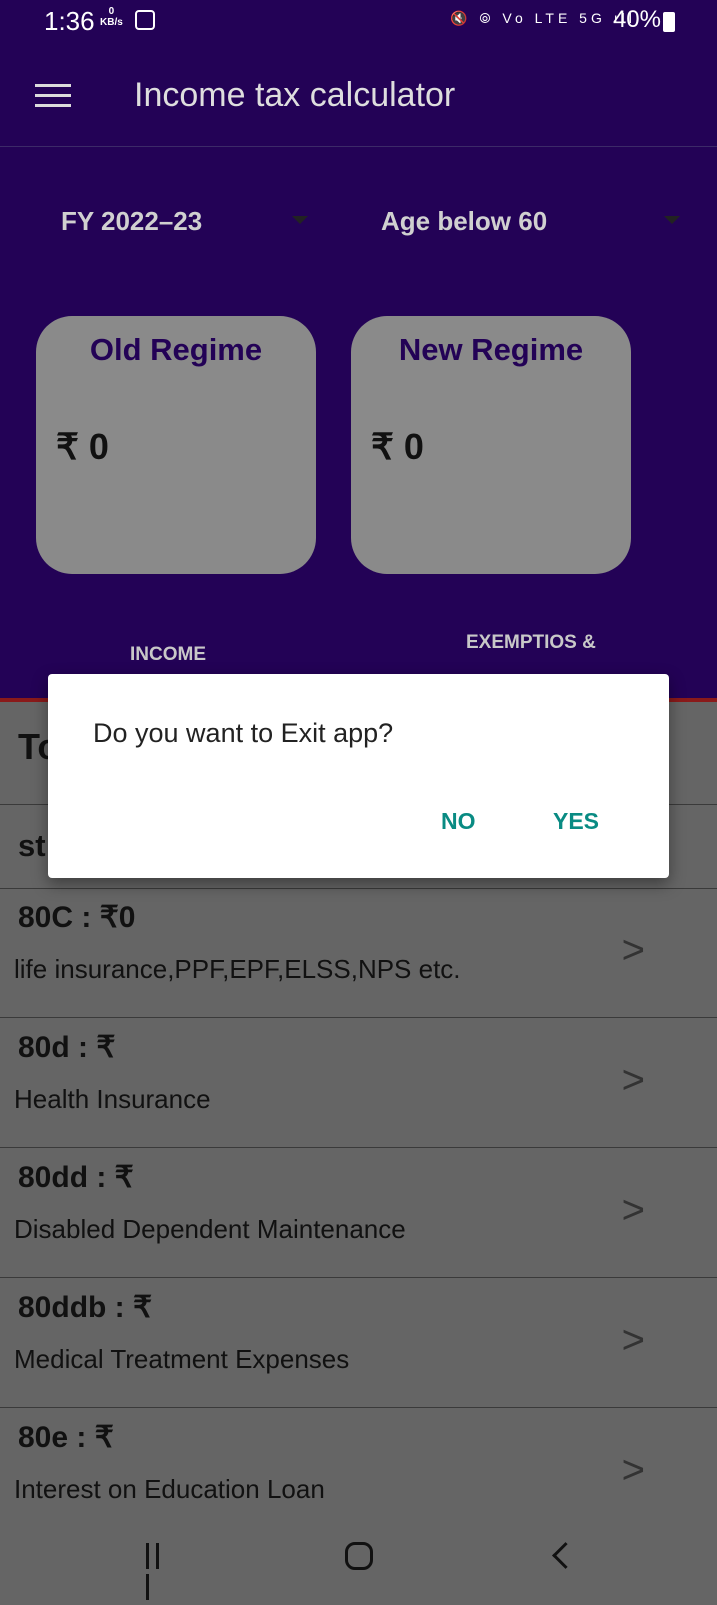  What do you see at coordinates (491, 349) in the screenshot?
I see `card-title: New Regime` at bounding box center [491, 349].